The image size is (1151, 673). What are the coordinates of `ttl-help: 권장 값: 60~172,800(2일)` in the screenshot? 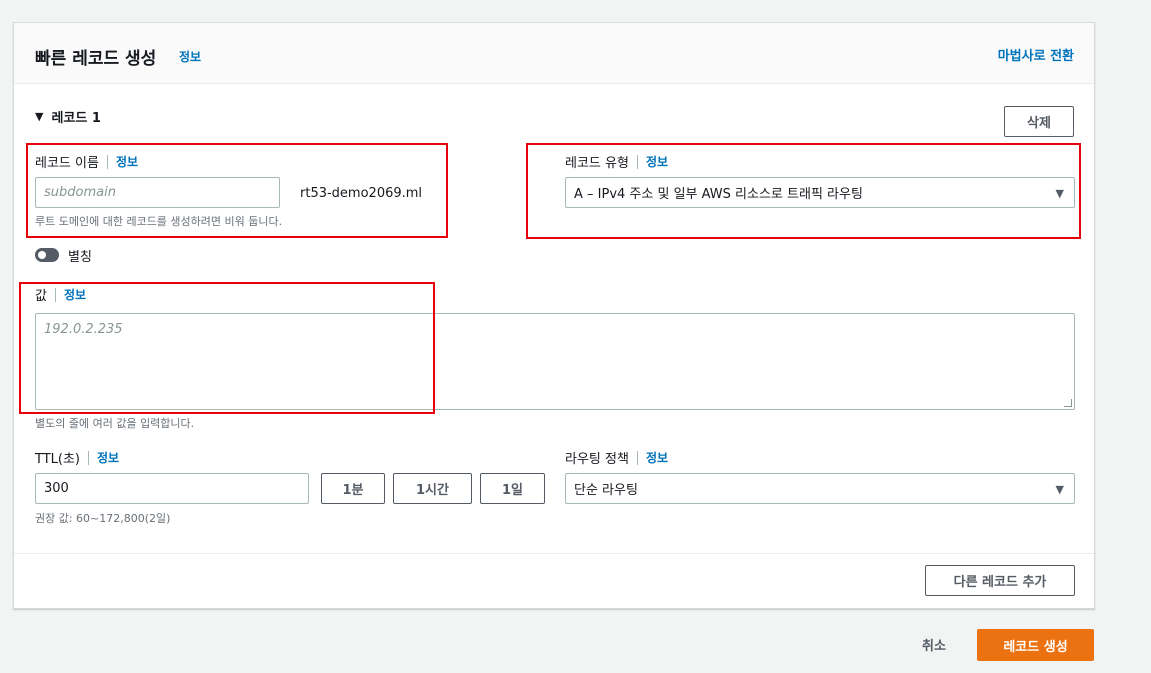 It's located at (103, 518).